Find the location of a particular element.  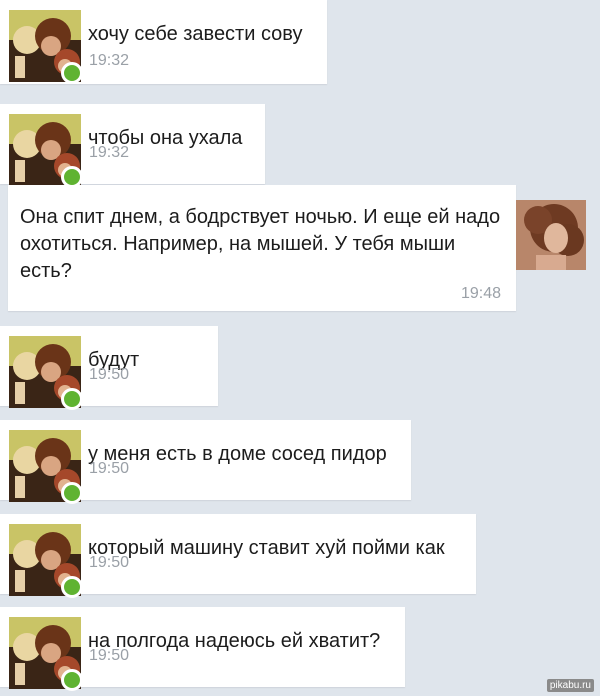

message-text-line: есть? is located at coordinates (46, 271).